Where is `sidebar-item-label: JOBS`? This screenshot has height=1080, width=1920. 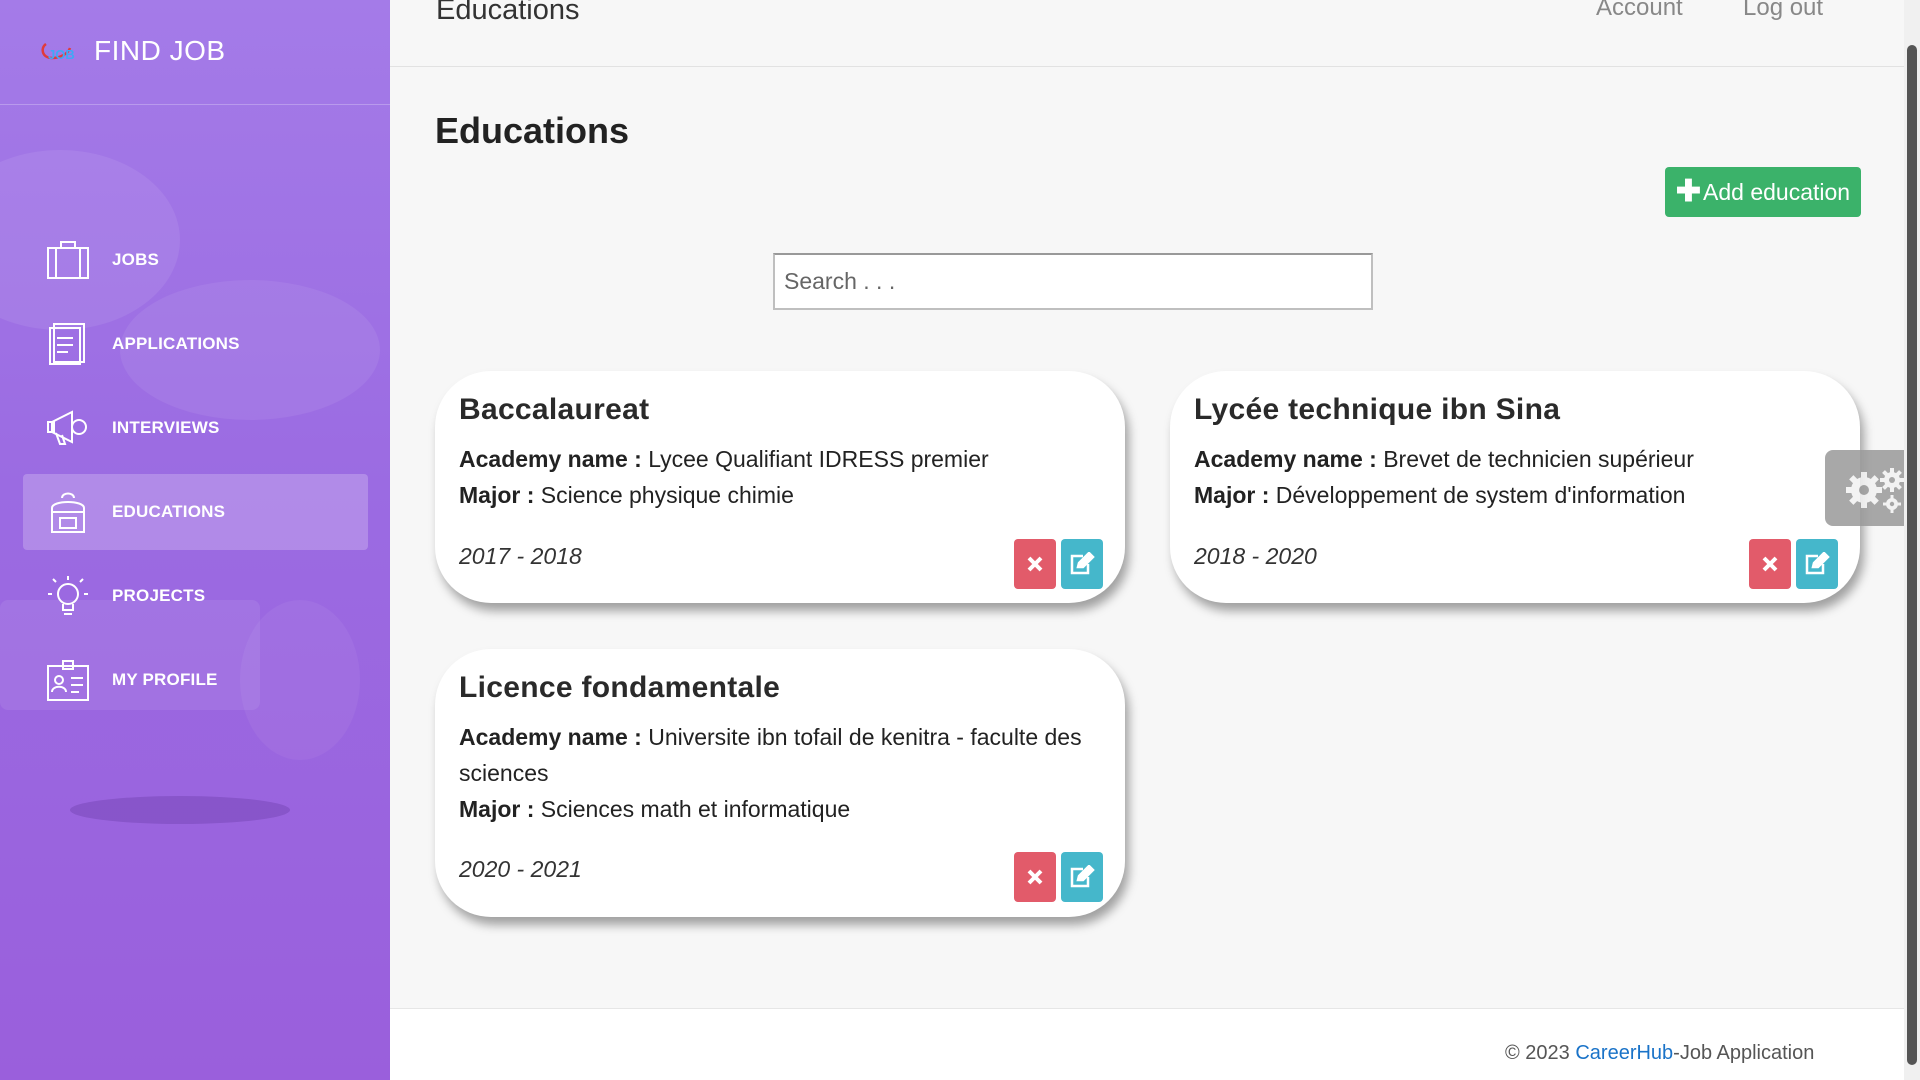 sidebar-item-label: JOBS is located at coordinates (136, 259).